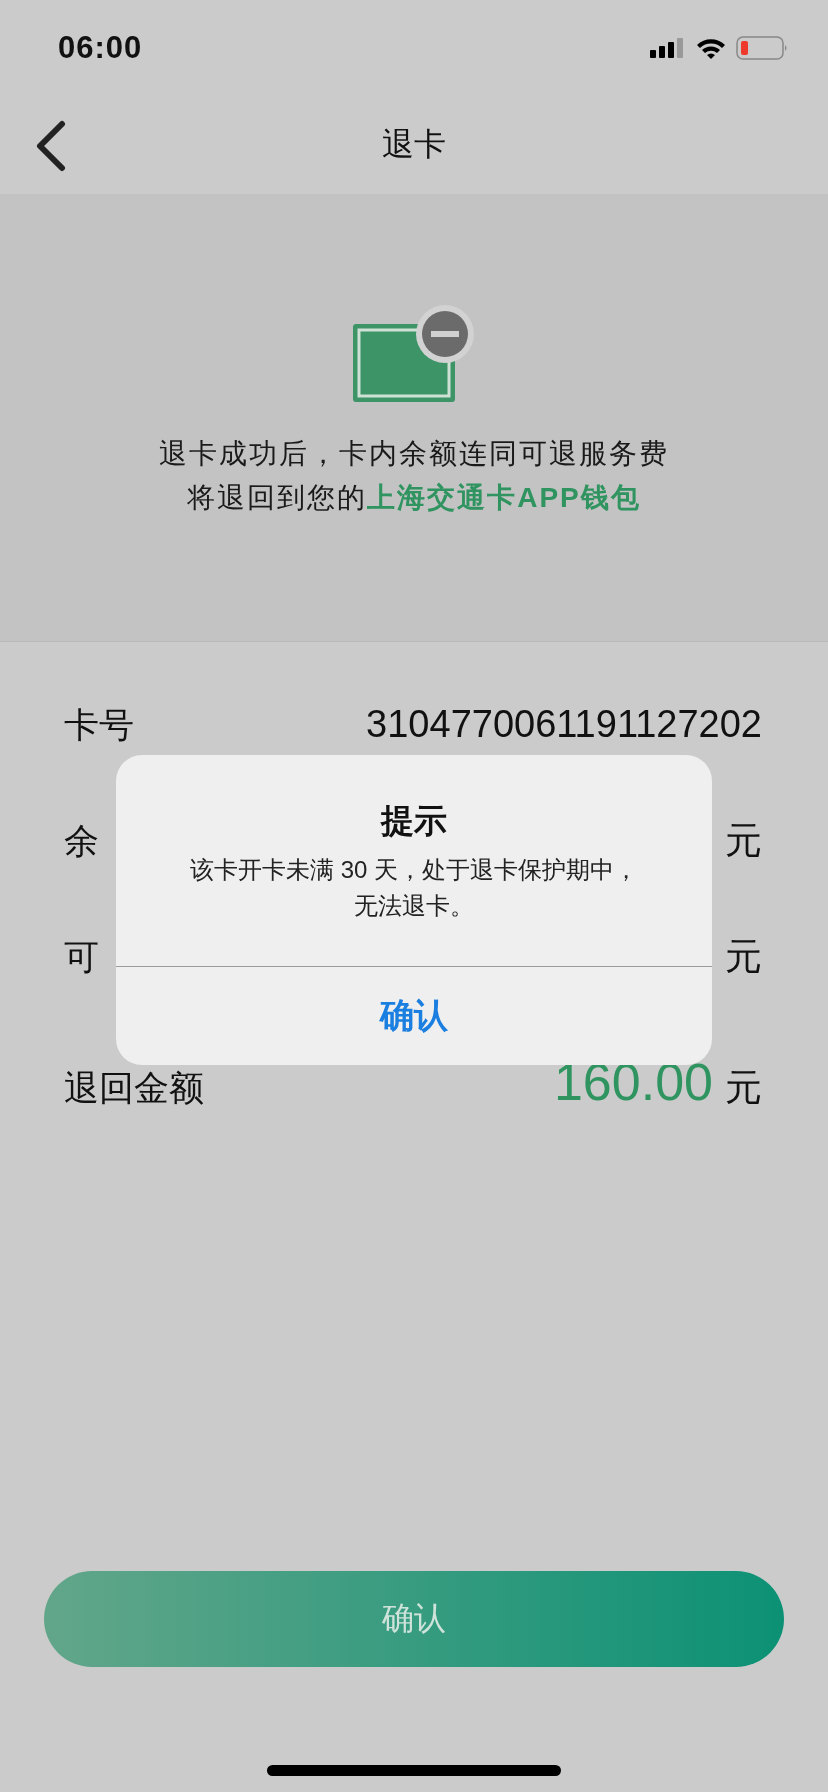 This screenshot has width=828, height=1792. Describe the element at coordinates (414, 821) in the screenshot. I see `alert-title: 提示` at that location.